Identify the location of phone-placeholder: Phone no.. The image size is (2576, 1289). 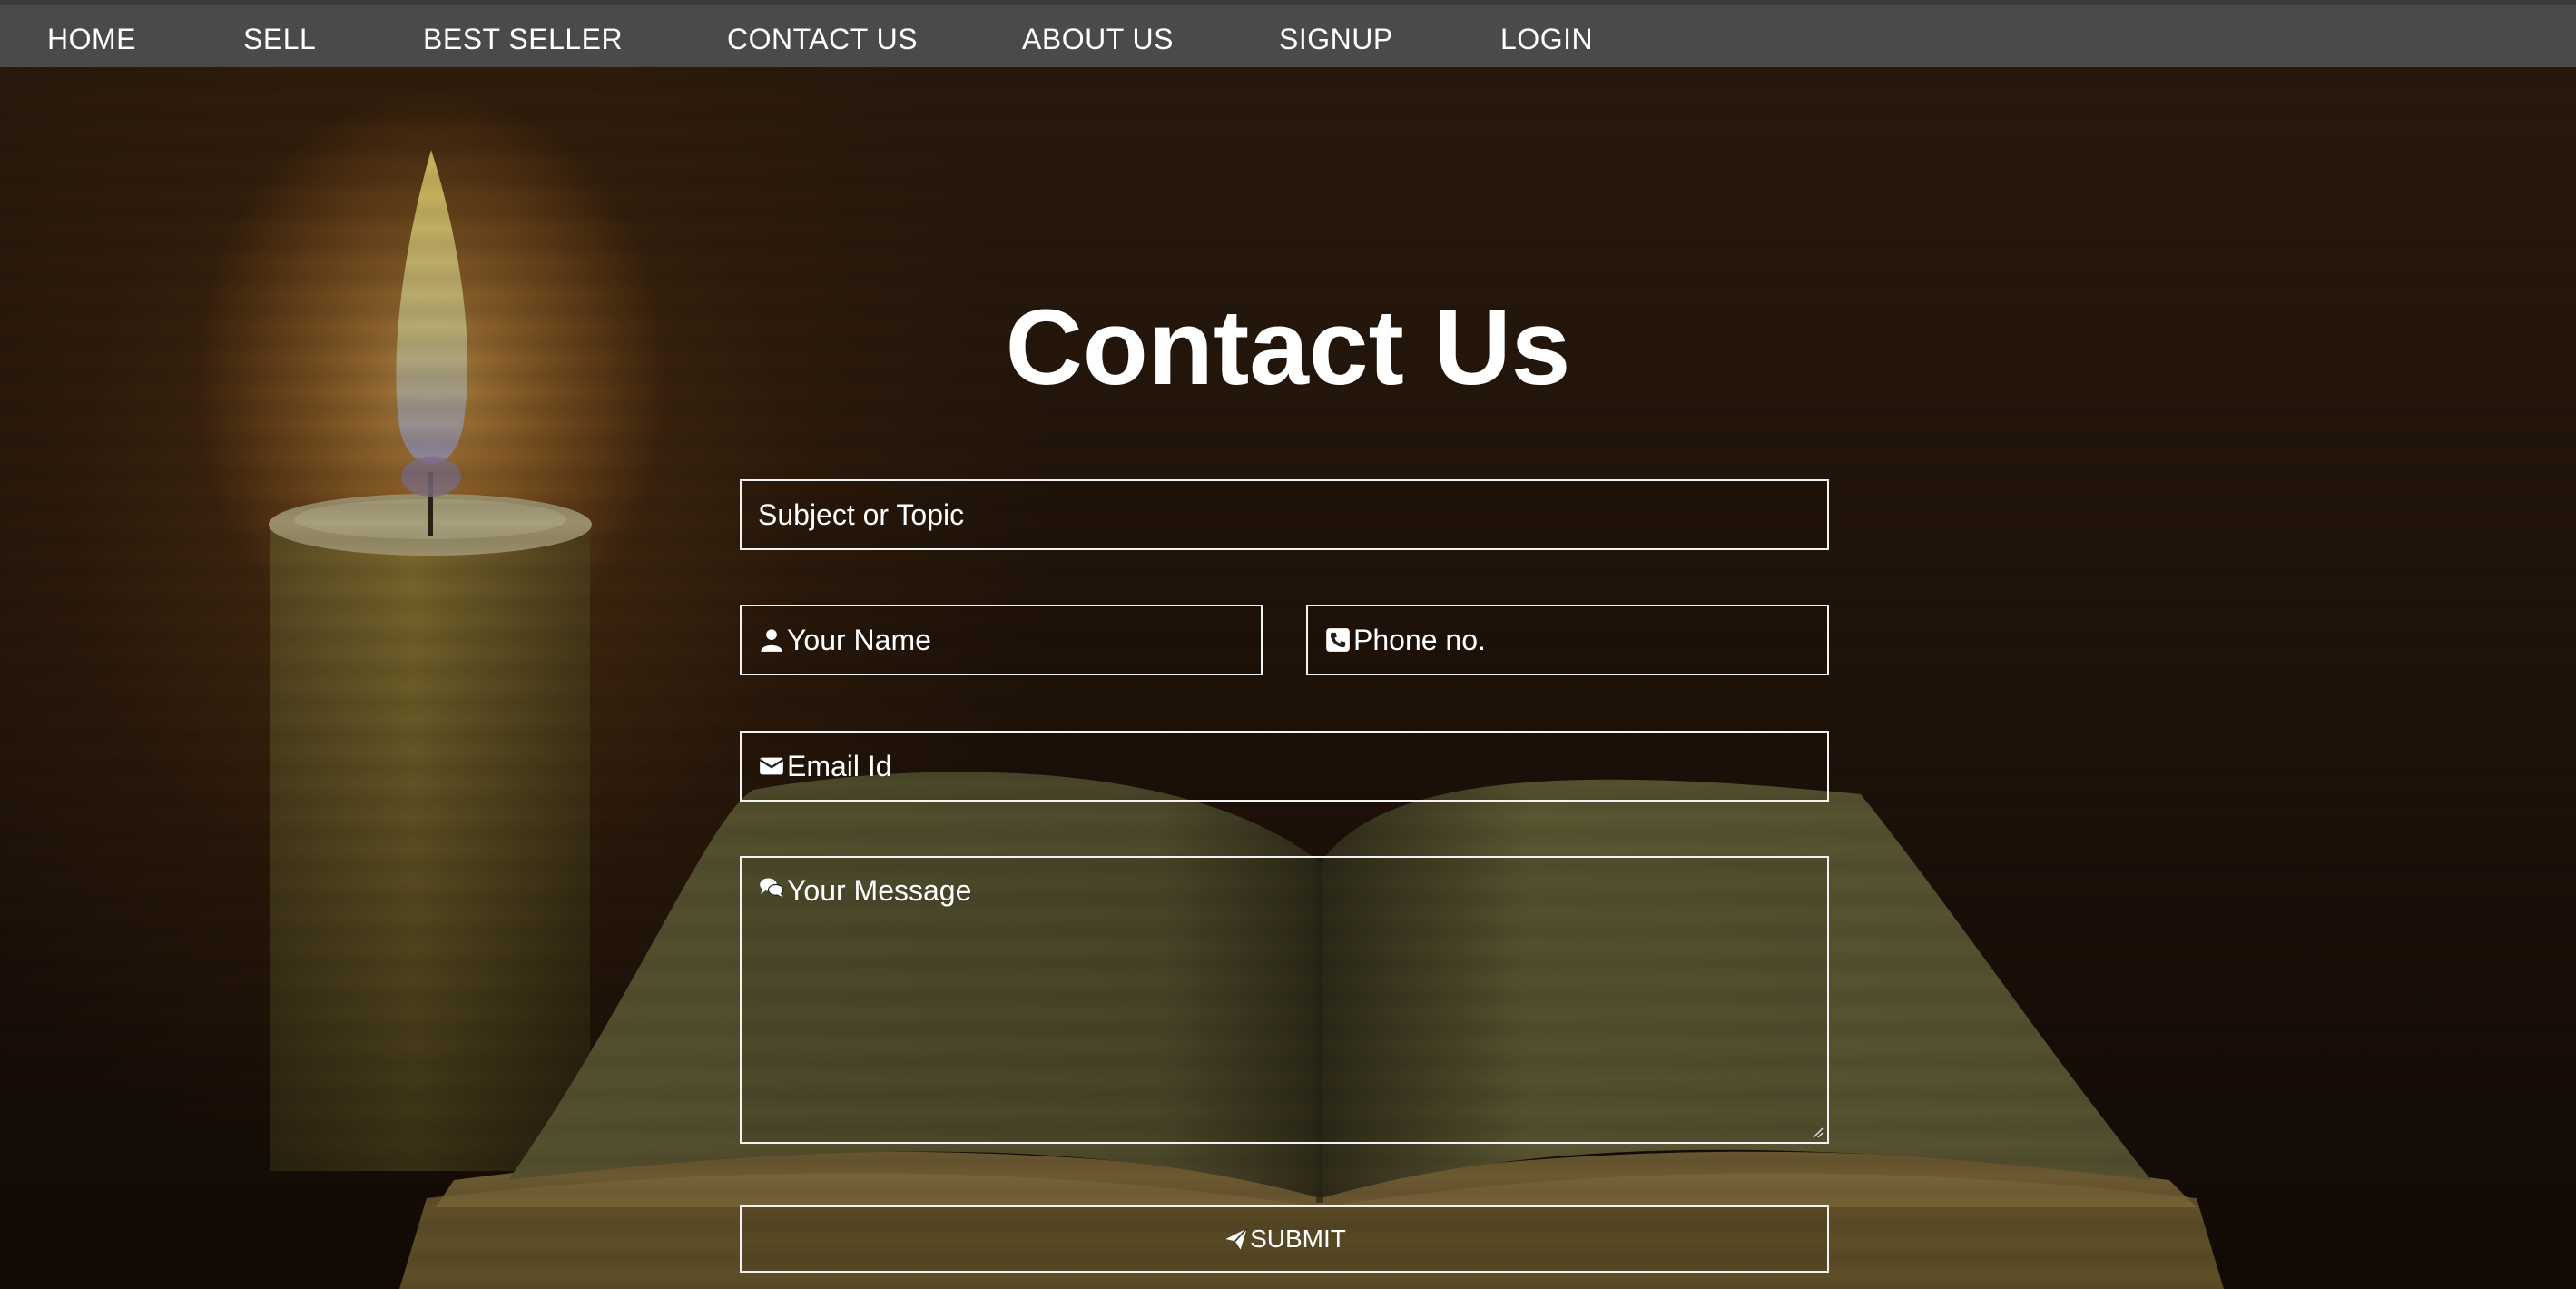
(1419, 639).